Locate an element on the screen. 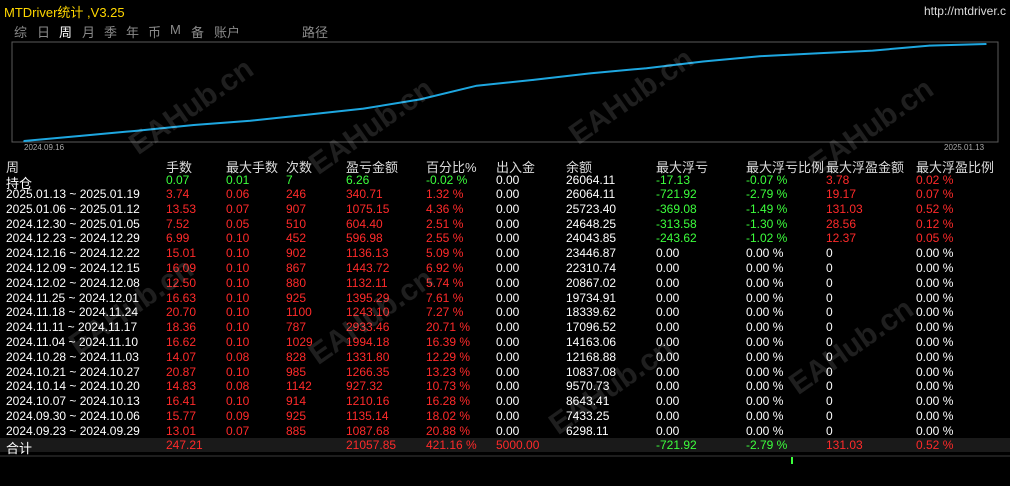 Image resolution: width=1010 pixels, height=486 pixels. tab-magic: M is located at coordinates (175, 29).